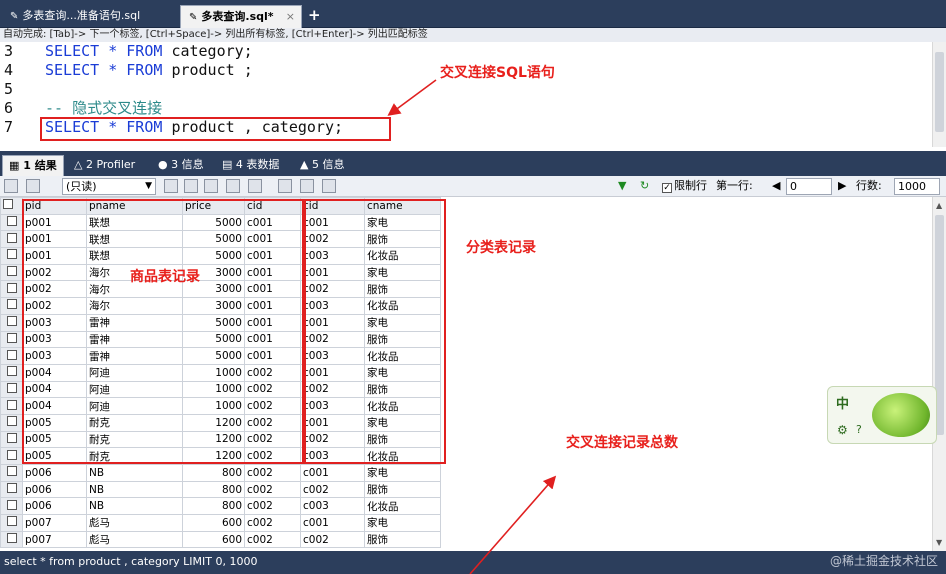  I want to click on table-row: p006 NB 800 c002 c002 服饰, so click(220, 489).